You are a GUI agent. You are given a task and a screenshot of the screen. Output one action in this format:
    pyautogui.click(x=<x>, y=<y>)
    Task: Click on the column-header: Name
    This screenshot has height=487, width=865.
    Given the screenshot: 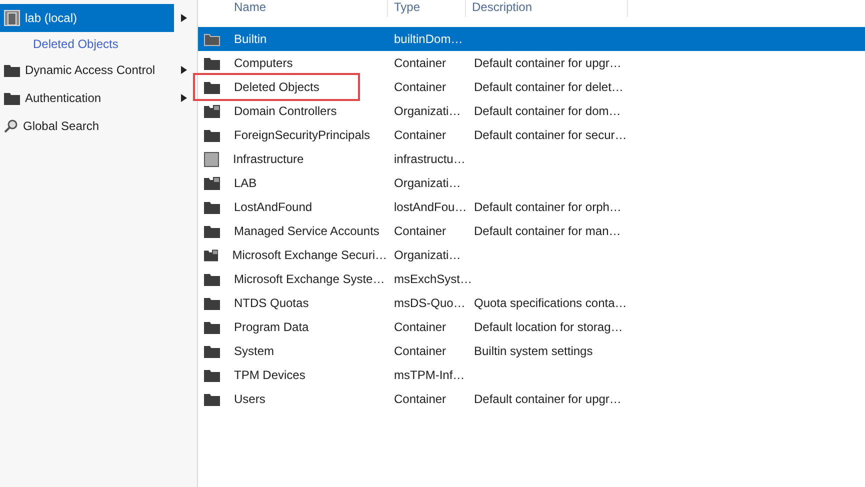 What is the action you would take?
    pyautogui.click(x=250, y=7)
    